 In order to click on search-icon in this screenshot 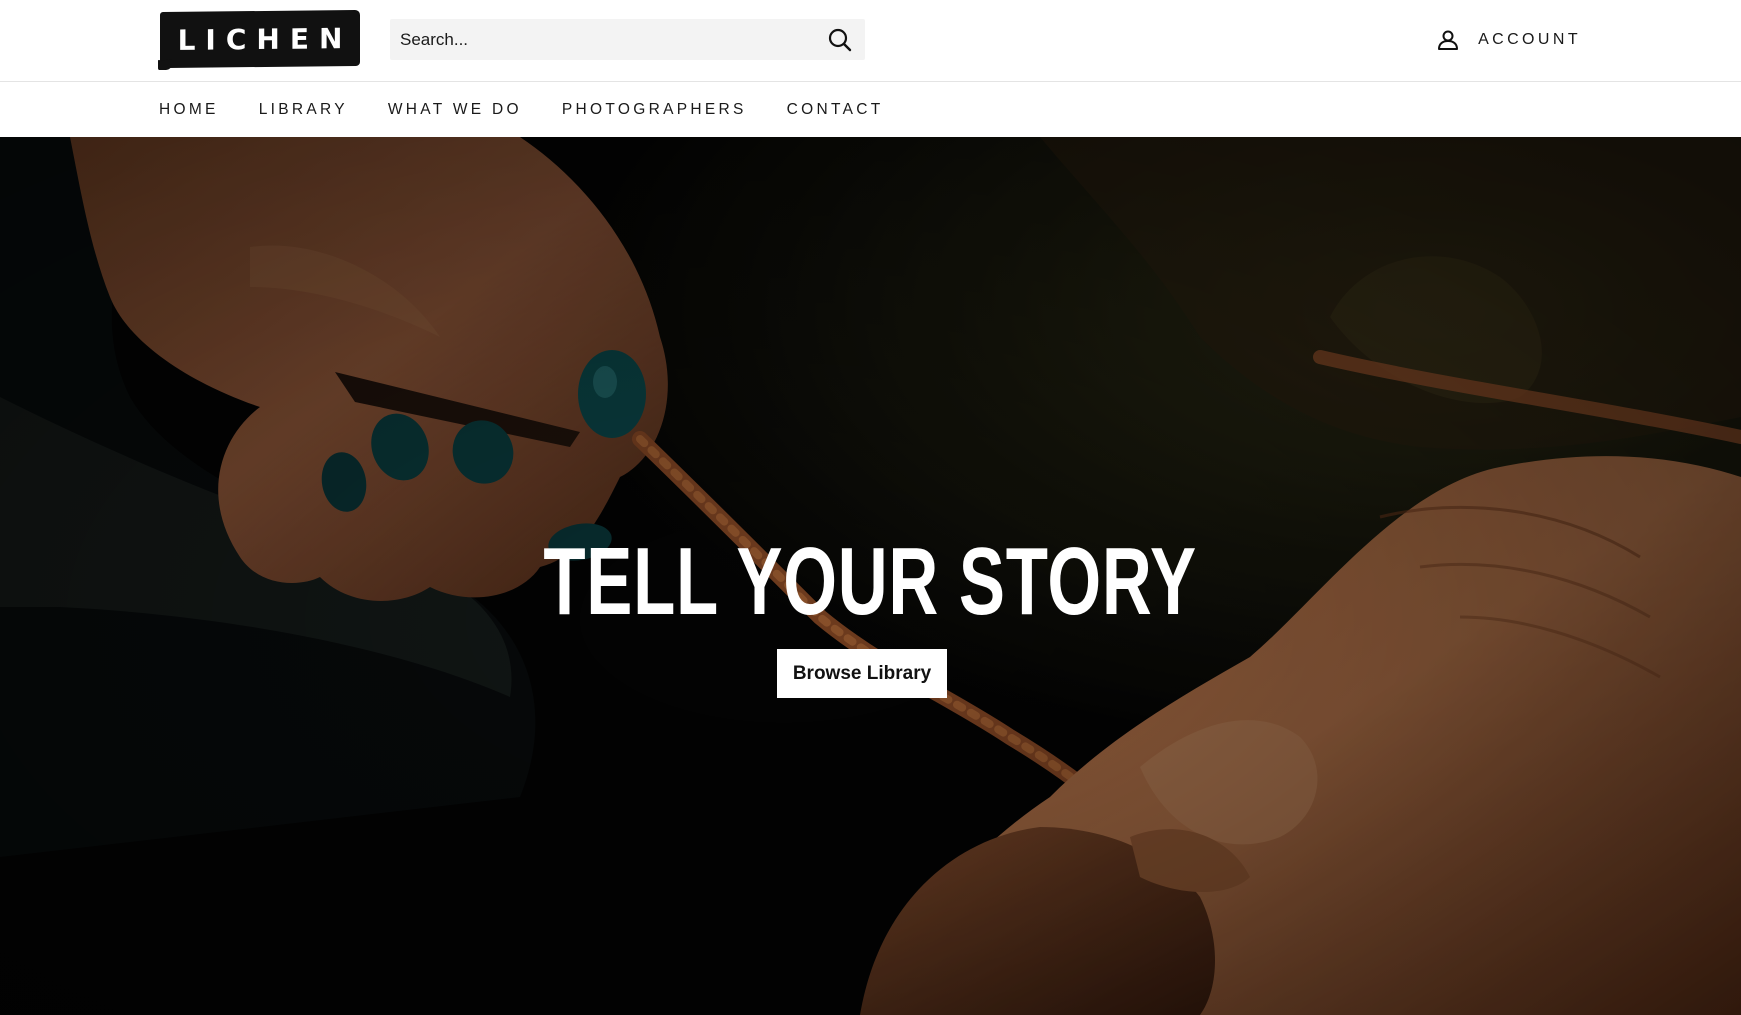, I will do `click(840, 39)`.